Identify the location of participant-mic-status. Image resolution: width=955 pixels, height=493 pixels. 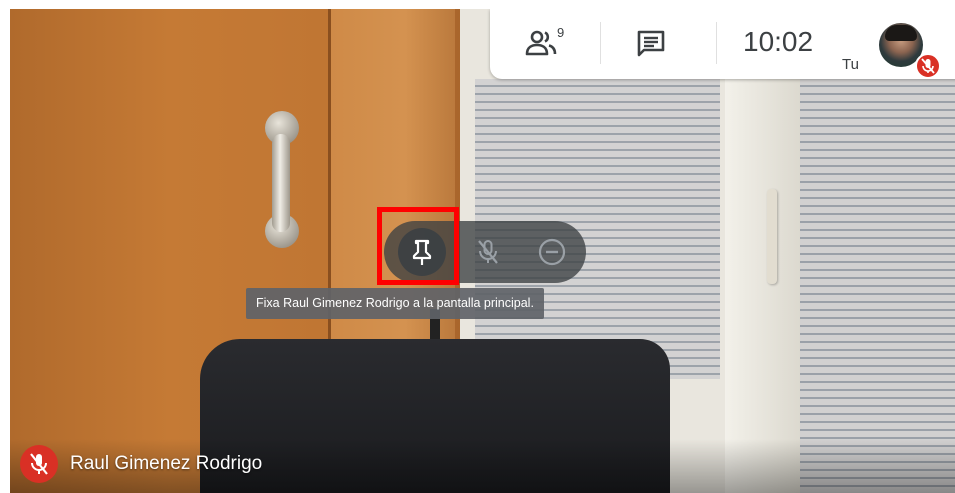
(39, 464).